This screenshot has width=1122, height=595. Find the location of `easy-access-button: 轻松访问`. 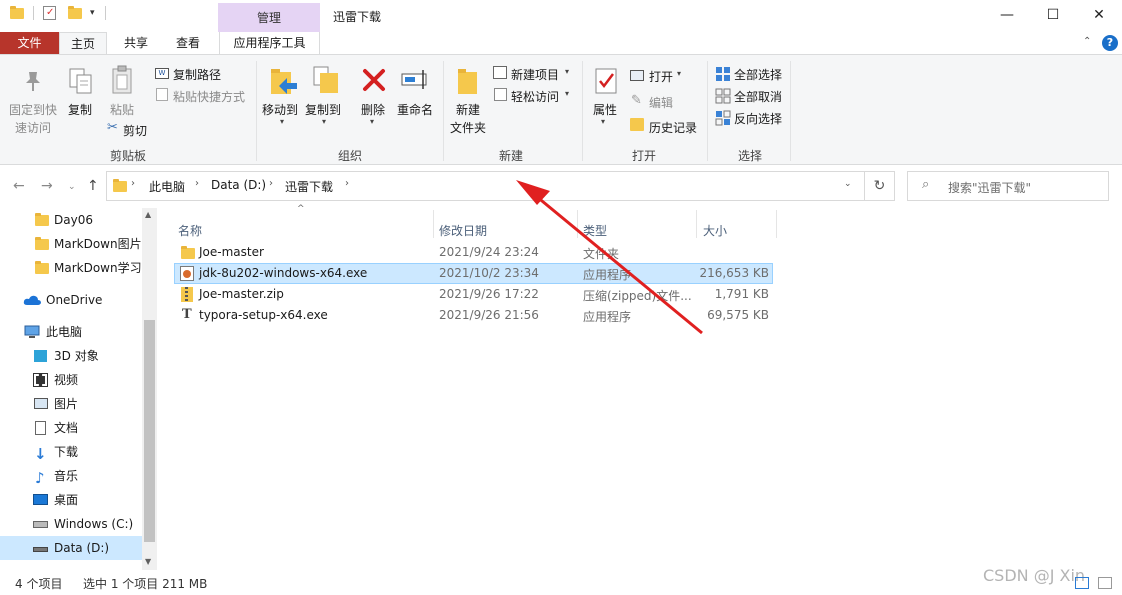

easy-access-button: 轻松访问 is located at coordinates (535, 96).